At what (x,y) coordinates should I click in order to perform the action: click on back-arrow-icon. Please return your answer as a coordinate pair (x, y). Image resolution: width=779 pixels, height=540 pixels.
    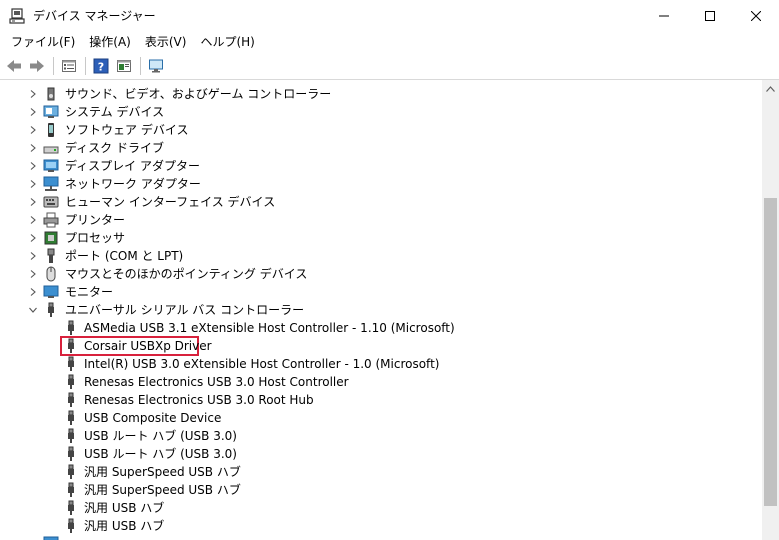
    Looking at the image, I should click on (14, 66).